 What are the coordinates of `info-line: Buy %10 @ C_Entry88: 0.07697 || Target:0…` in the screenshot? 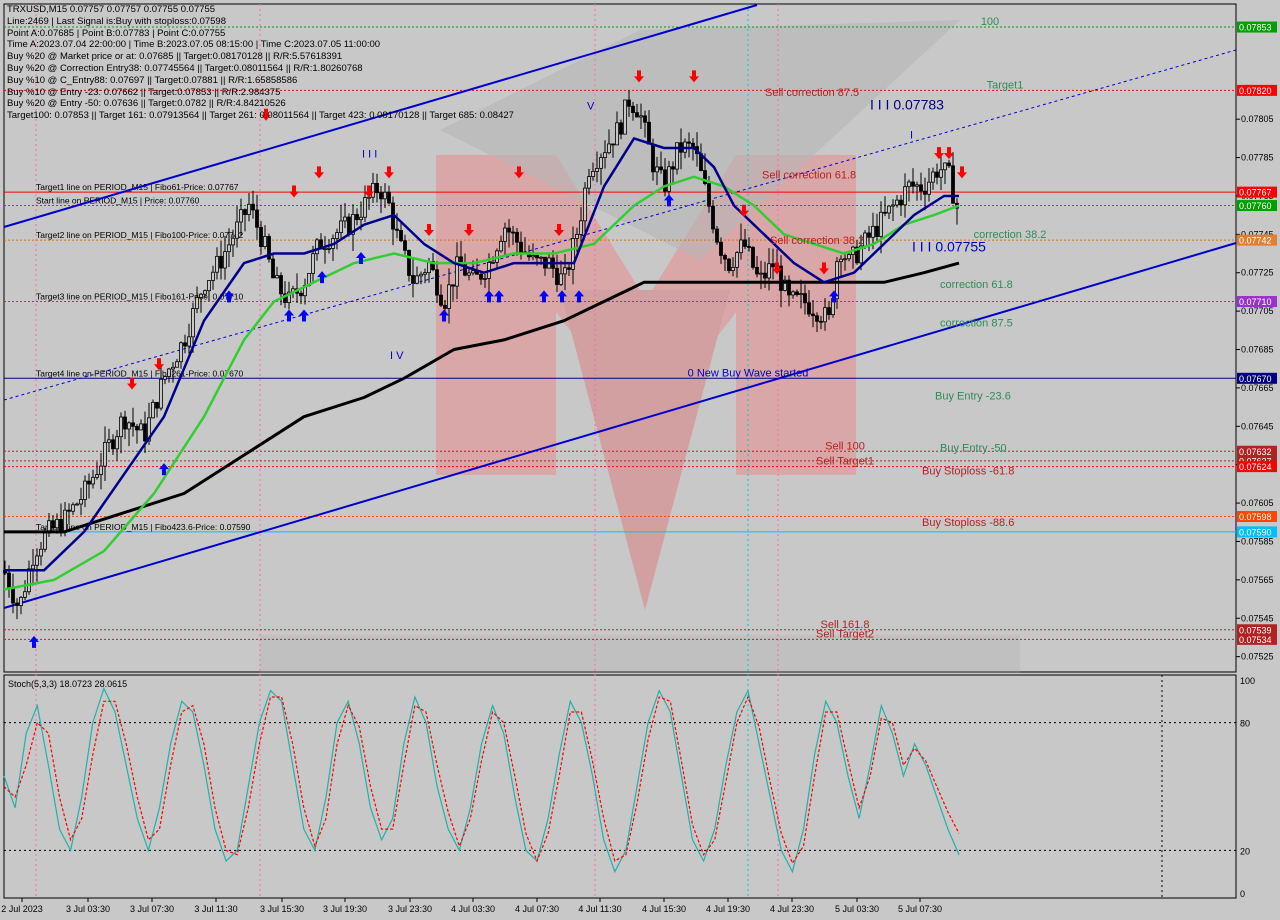 It's located at (152, 80).